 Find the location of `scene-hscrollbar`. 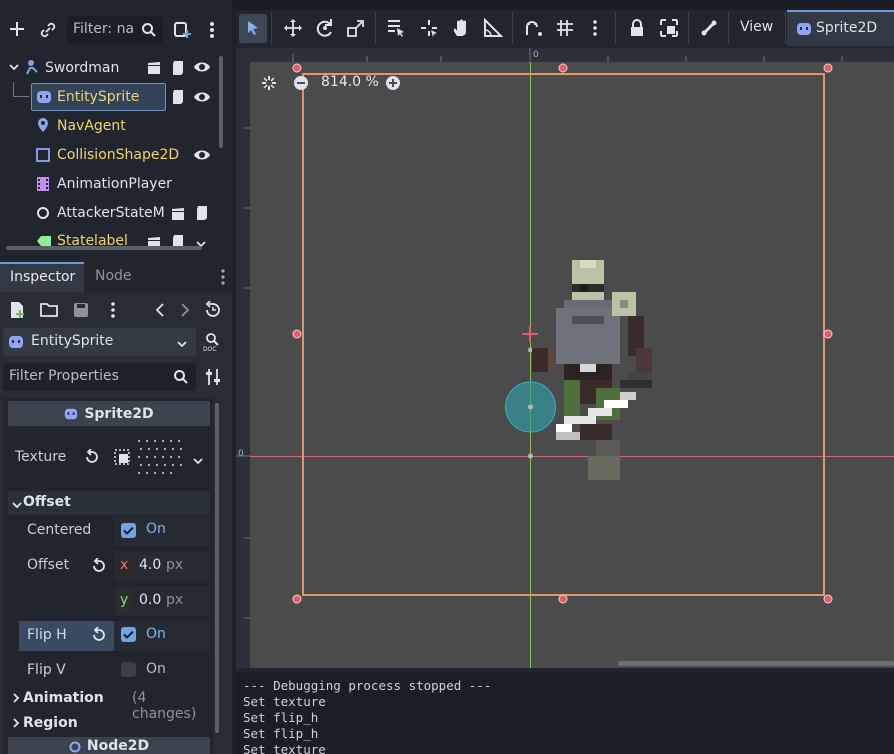

scene-hscrollbar is located at coordinates (104, 248).